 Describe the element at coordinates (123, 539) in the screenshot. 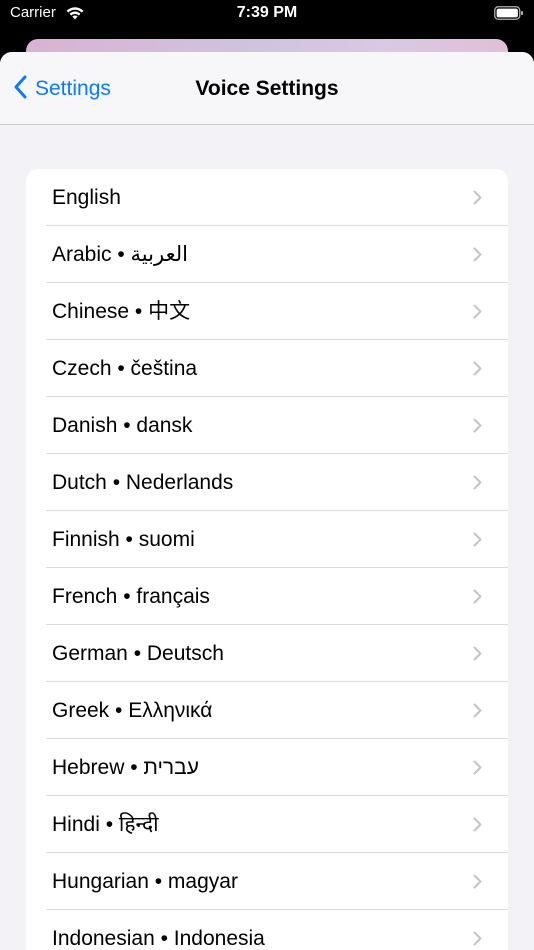

I see `language-label: Finnish • suomi` at that location.